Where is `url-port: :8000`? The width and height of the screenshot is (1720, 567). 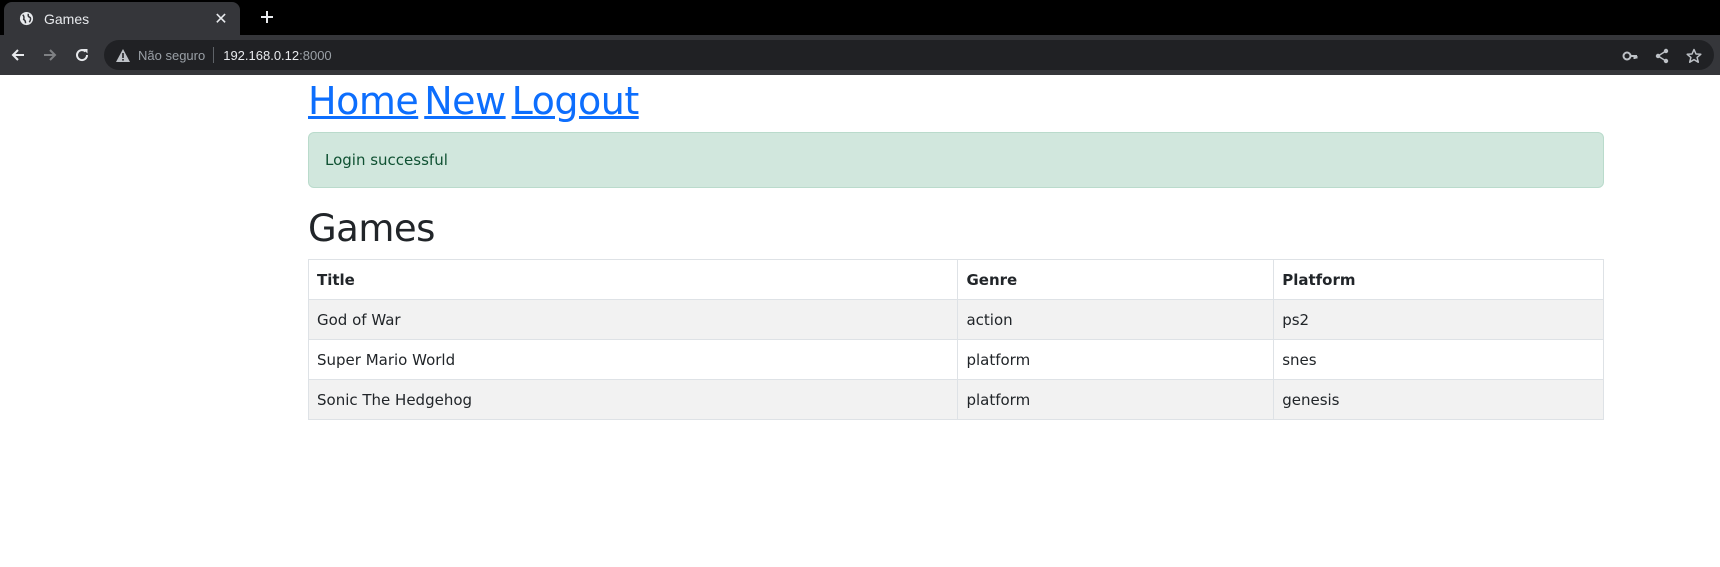 url-port: :8000 is located at coordinates (315, 55).